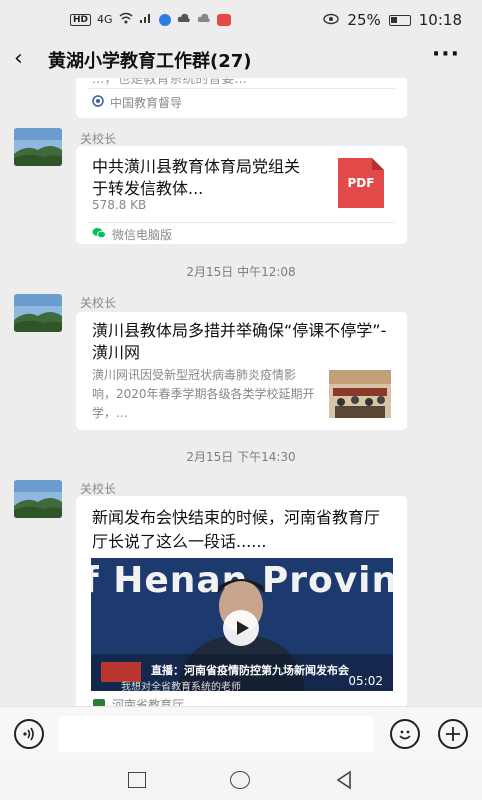  What do you see at coordinates (164, 19) in the screenshot?
I see `app-notification-icon` at bounding box center [164, 19].